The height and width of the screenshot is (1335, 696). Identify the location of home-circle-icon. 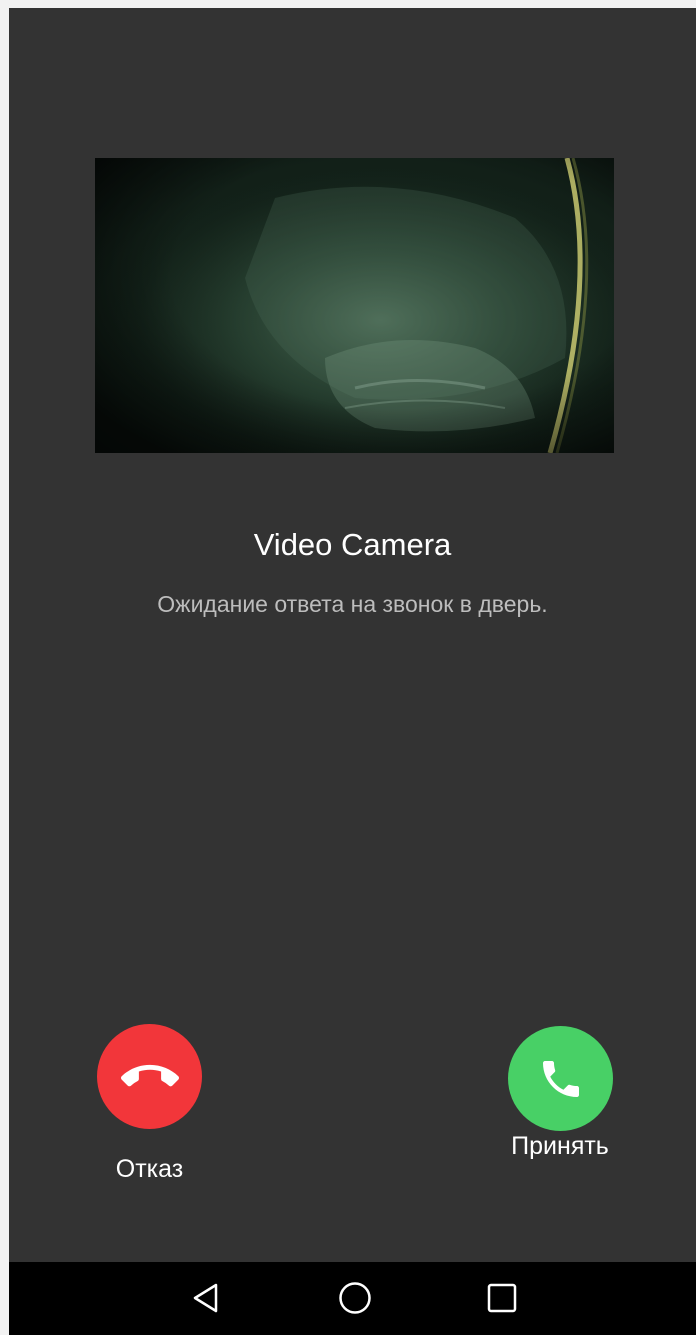
(355, 1298).